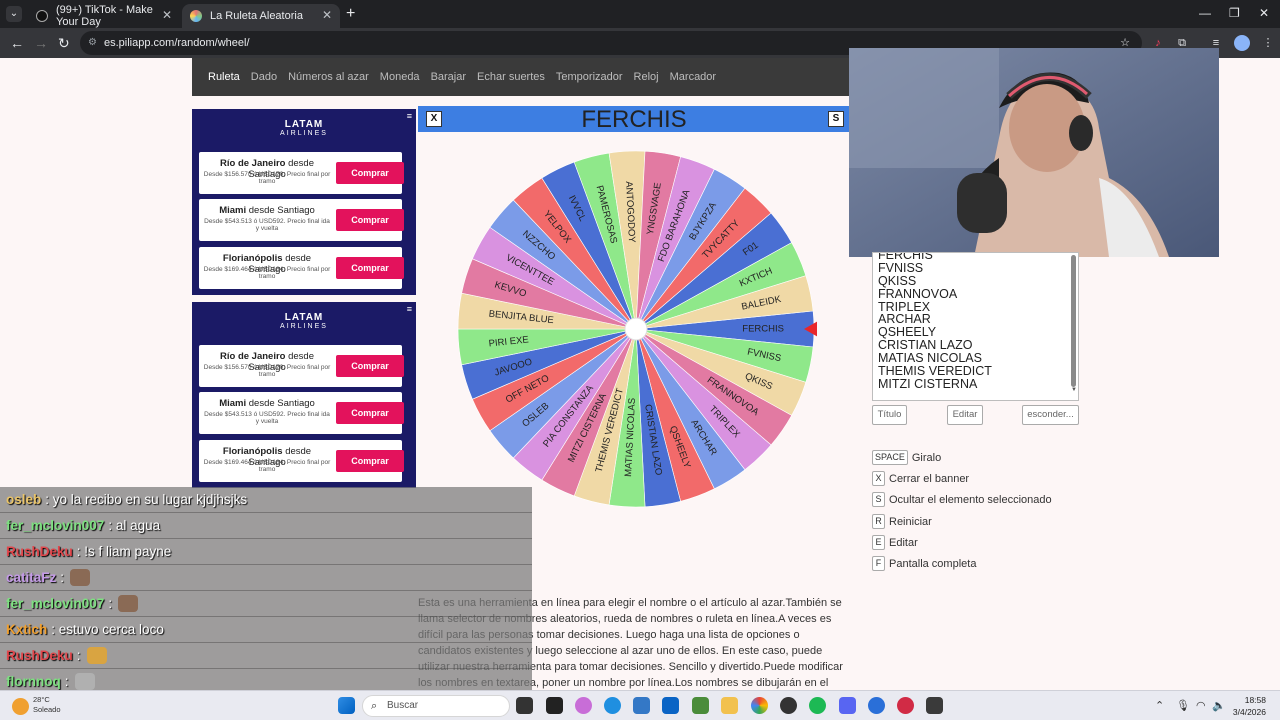 This screenshot has width=1280, height=720. I want to click on weather-widget: 28°C Soleado, so click(47, 705).